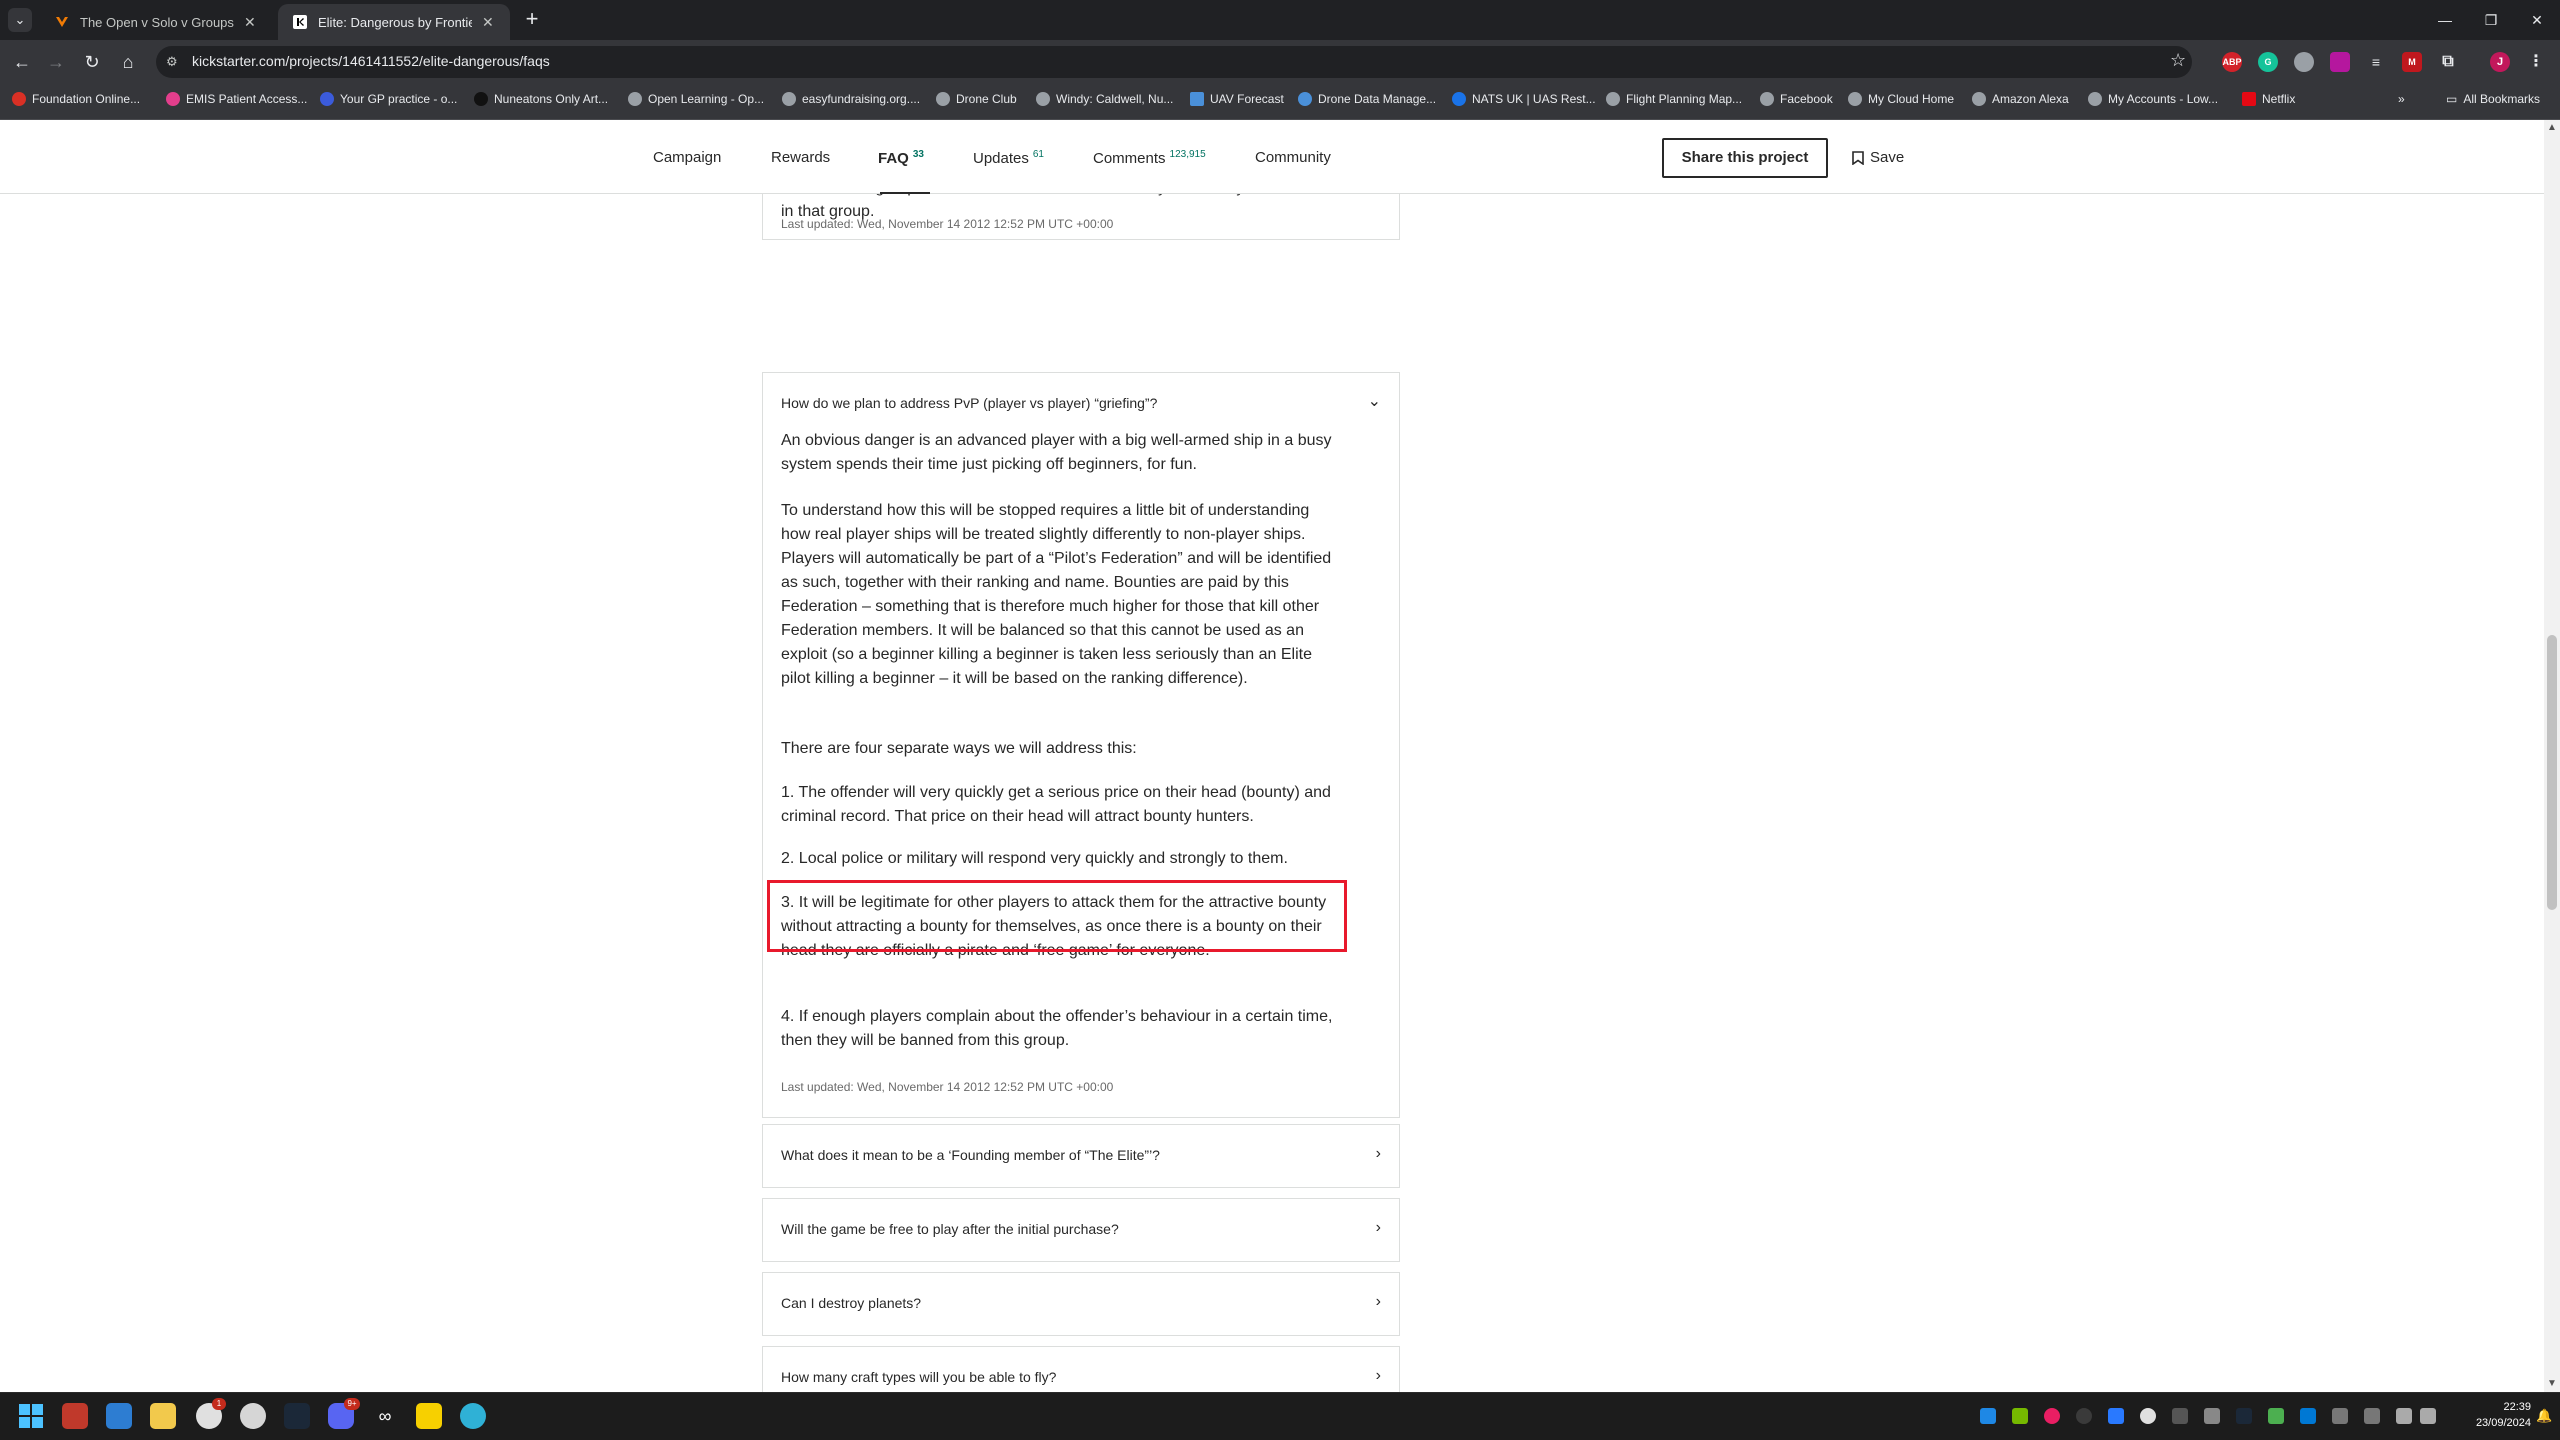  What do you see at coordinates (2537, 20) in the screenshot?
I see `close-window-button: ✕` at bounding box center [2537, 20].